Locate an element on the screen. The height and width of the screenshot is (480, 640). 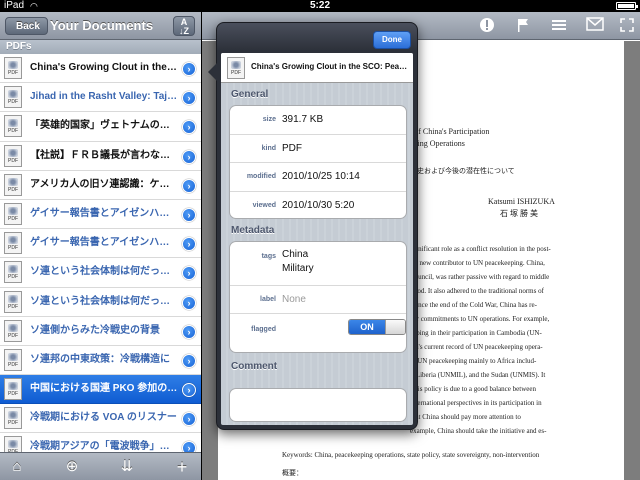
kind-row: kind PDF is located at coordinates (318, 149).